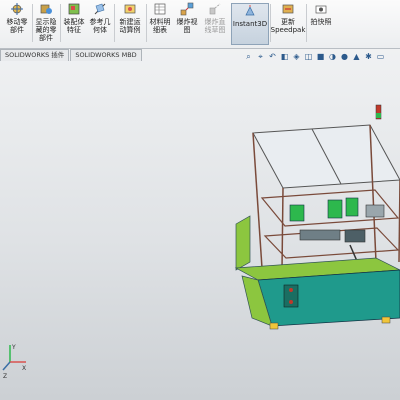 The height and width of the screenshot is (400, 400). I want to click on button-label: Instant3D, so click(250, 24).